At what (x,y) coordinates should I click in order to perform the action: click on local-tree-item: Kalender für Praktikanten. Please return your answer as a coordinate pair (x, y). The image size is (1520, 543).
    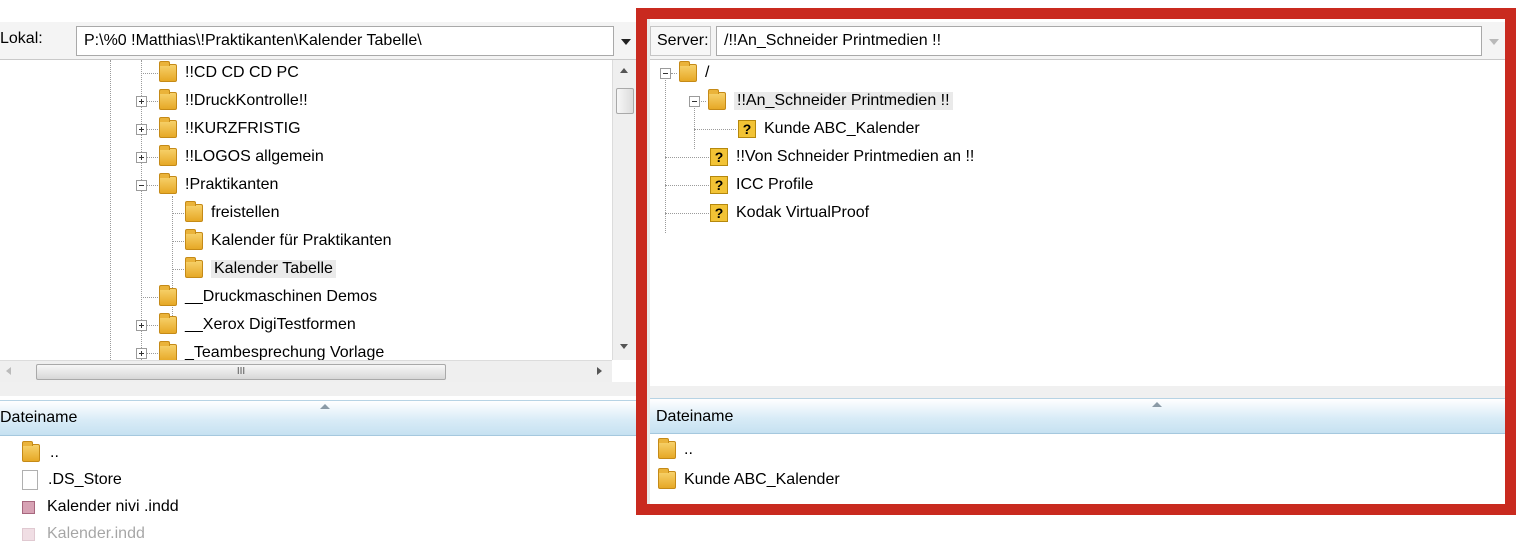
    Looking at the image, I should click on (288, 241).